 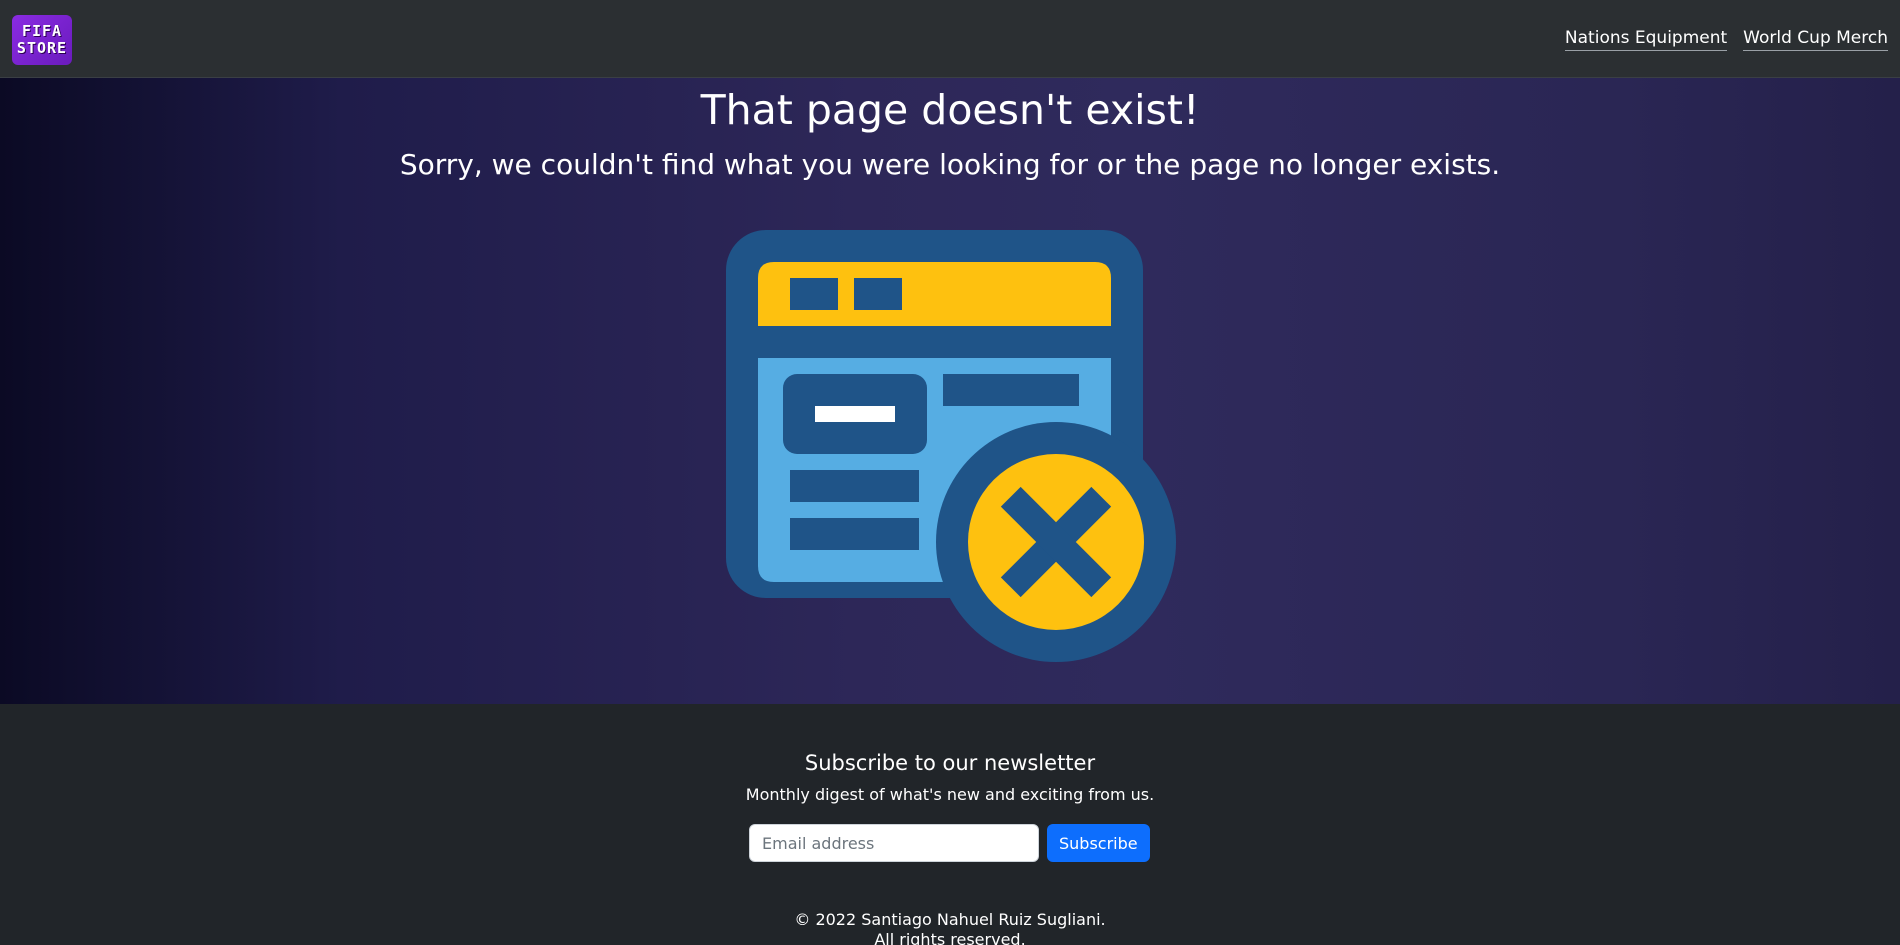 I want to click on broken-page-x-icon, so click(x=951, y=446).